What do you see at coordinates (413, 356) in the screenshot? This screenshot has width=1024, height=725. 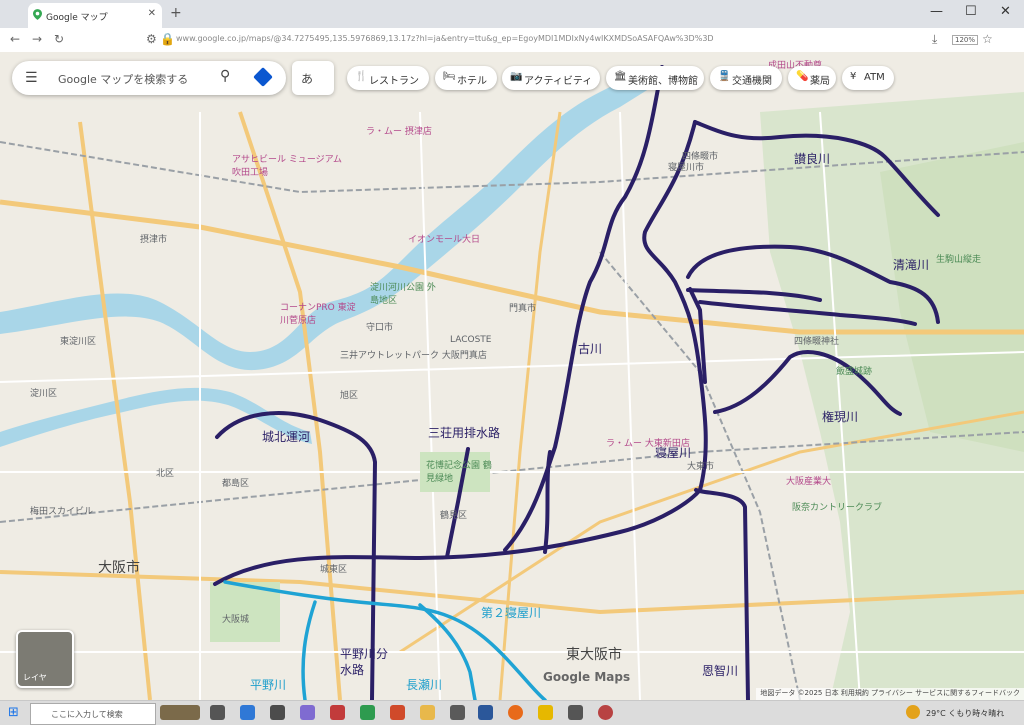 I see `place-mitsui-outlet: 三井アウトレットパーク 大阪門真店` at bounding box center [413, 356].